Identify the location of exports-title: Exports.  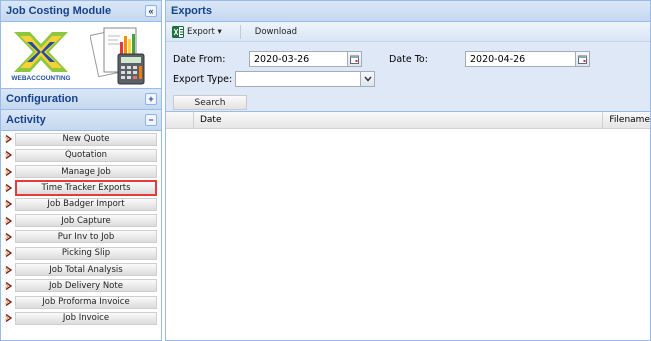
(191, 11).